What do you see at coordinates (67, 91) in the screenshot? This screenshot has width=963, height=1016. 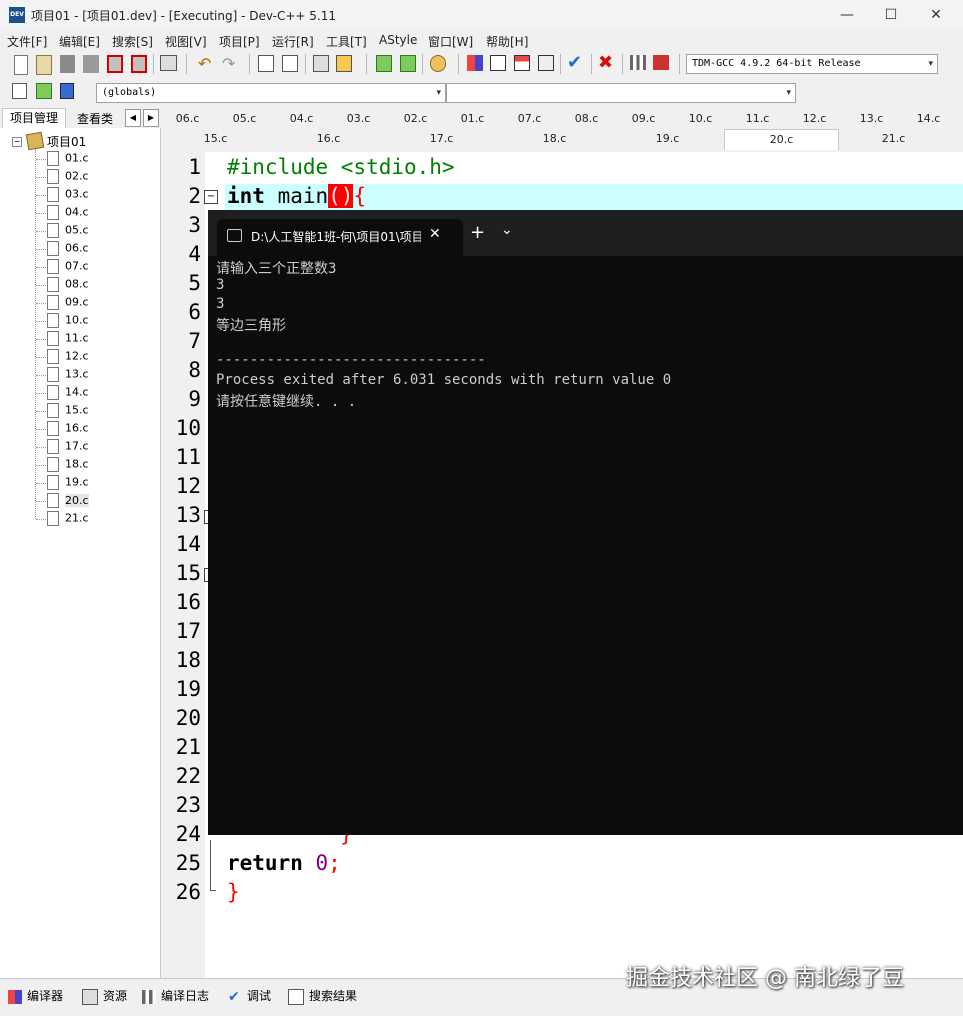 I see `indent-icon` at bounding box center [67, 91].